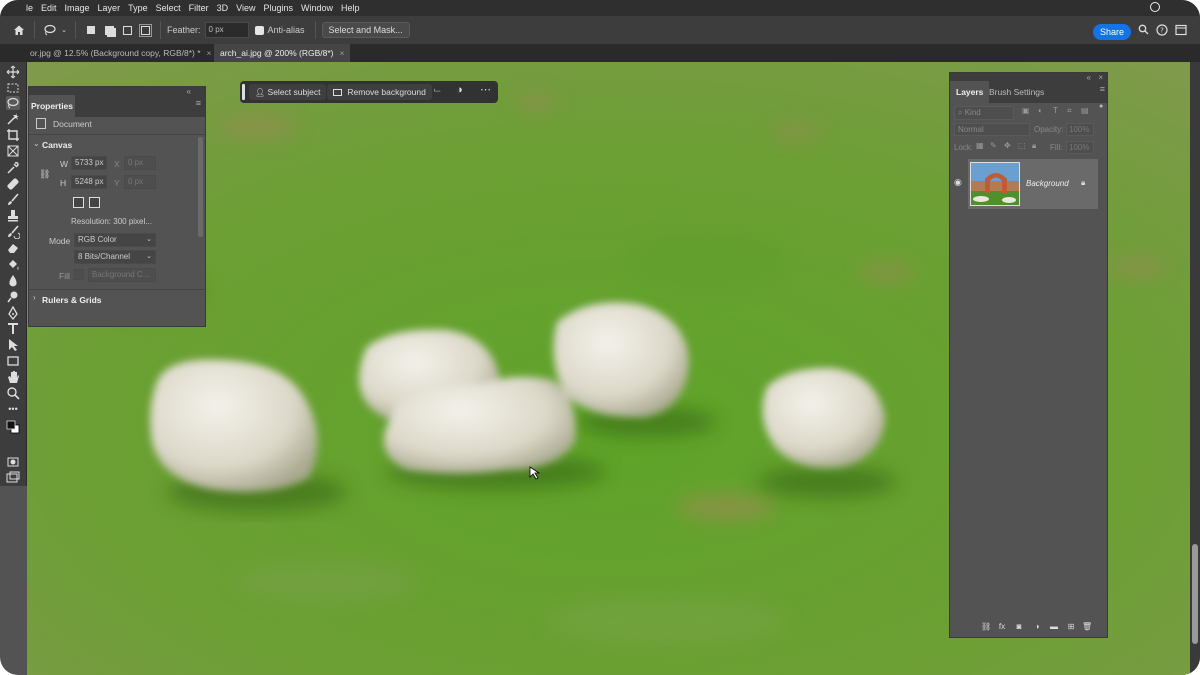 Image resolution: width=1200 pixels, height=675 pixels. Describe the element at coordinates (13, 232) in the screenshot. I see `history-brush-icon` at that location.